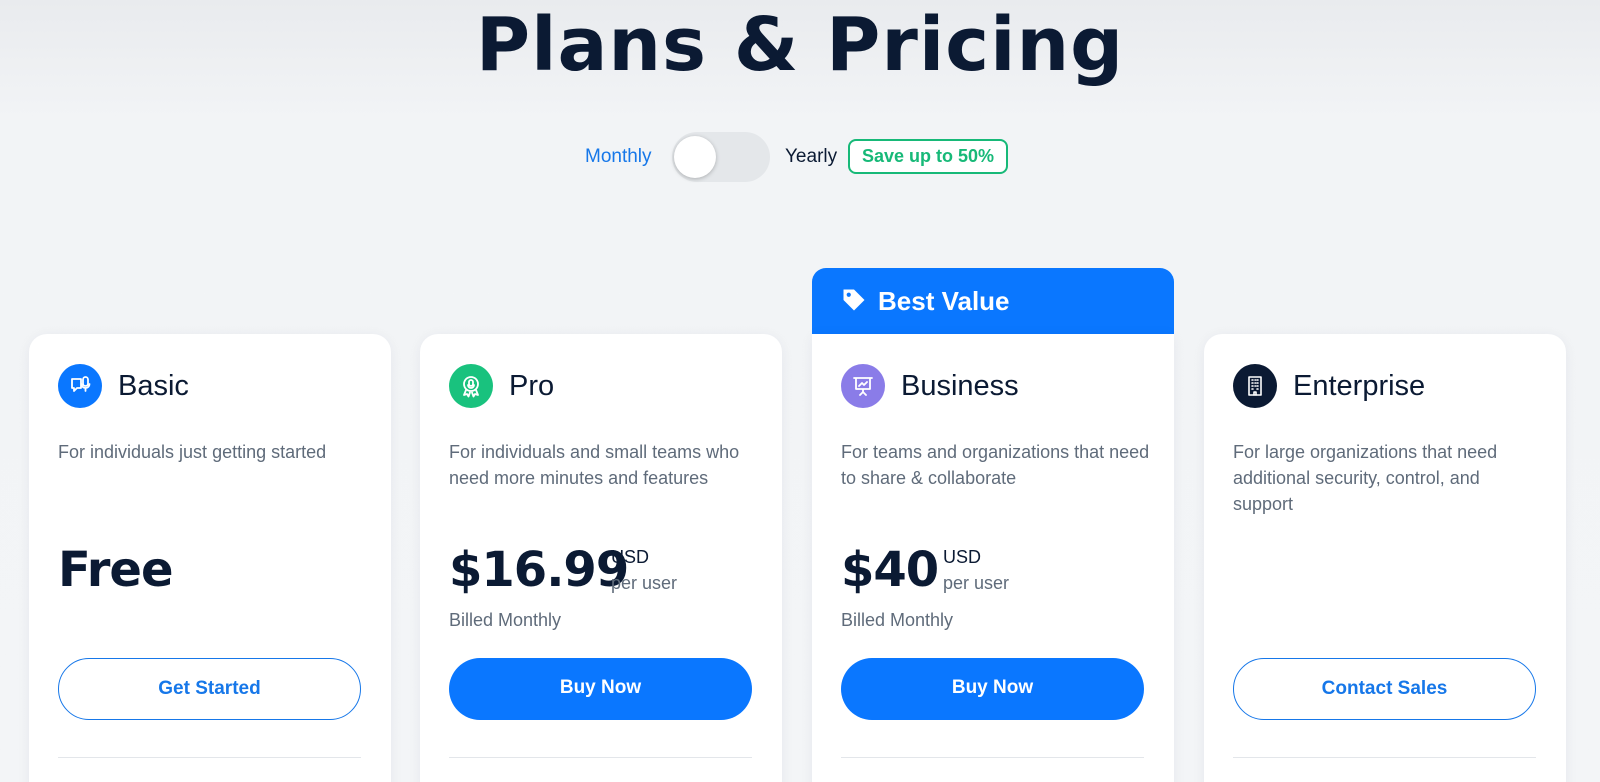 The image size is (1600, 782). I want to click on contact-sales-button: Contact Sales, so click(1384, 689).